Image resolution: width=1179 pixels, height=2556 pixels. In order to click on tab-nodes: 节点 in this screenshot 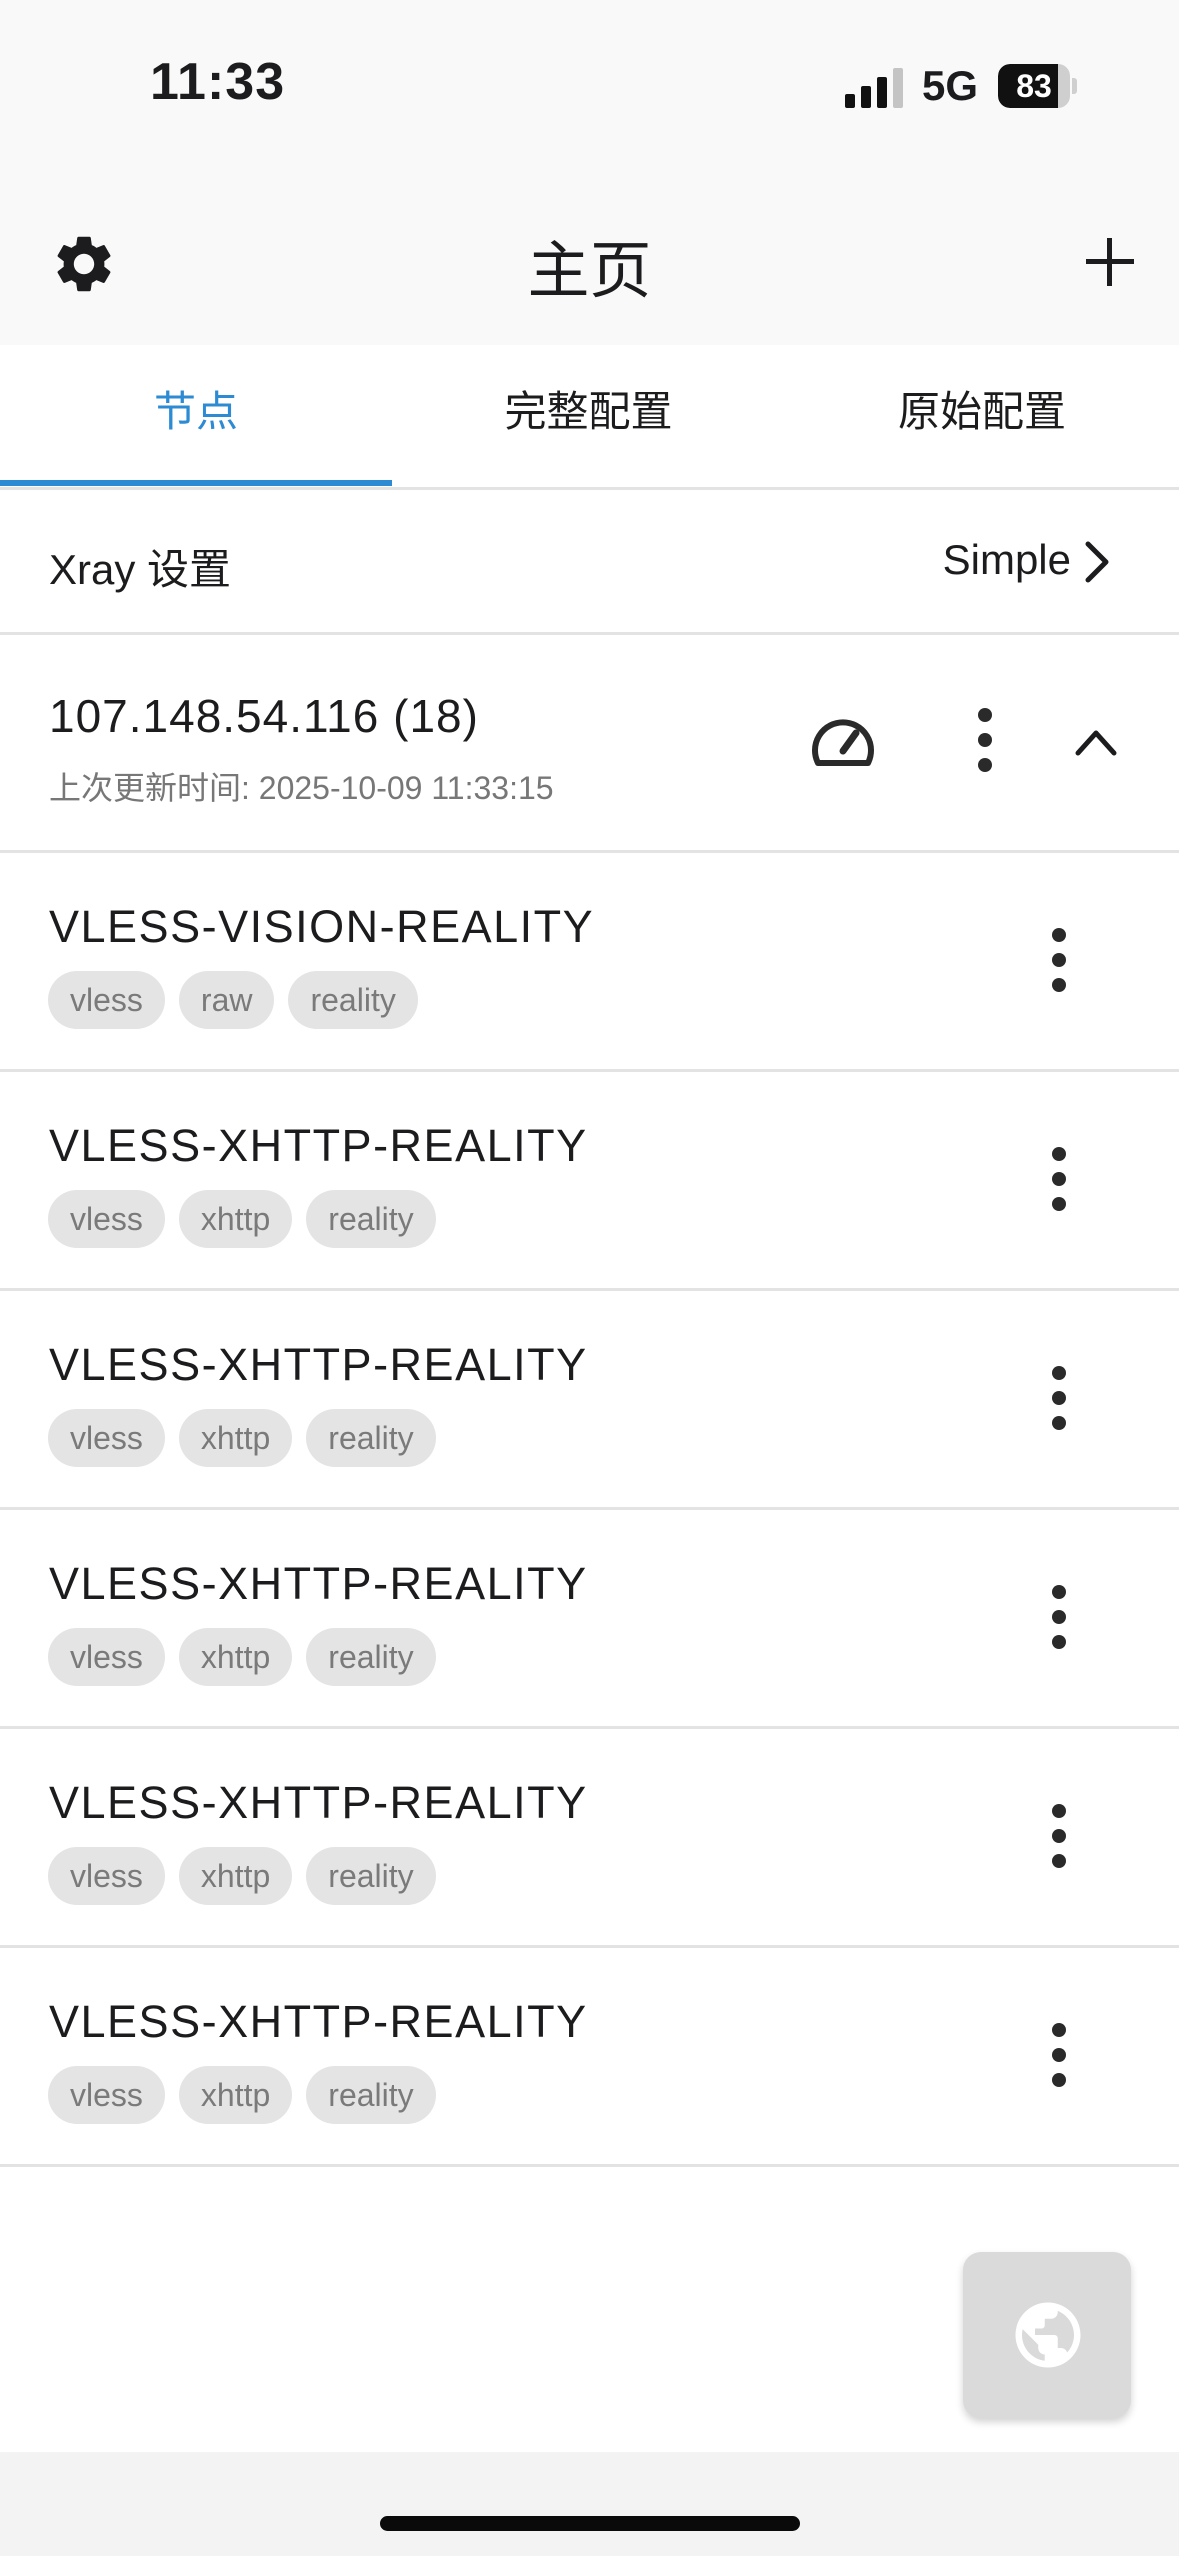, I will do `click(196, 416)`.